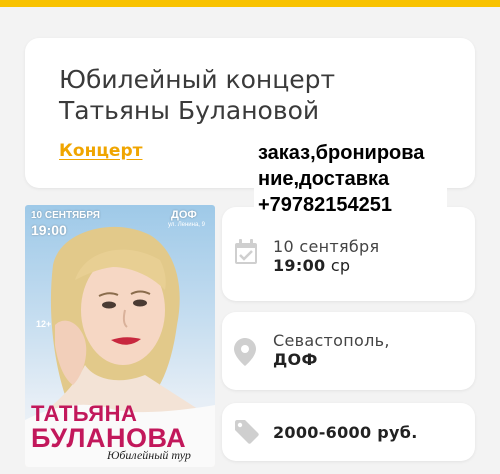 This screenshot has height=474, width=500. Describe the element at coordinates (325, 205) in the screenshot. I see `overlay-phone: +79782154251` at that location.